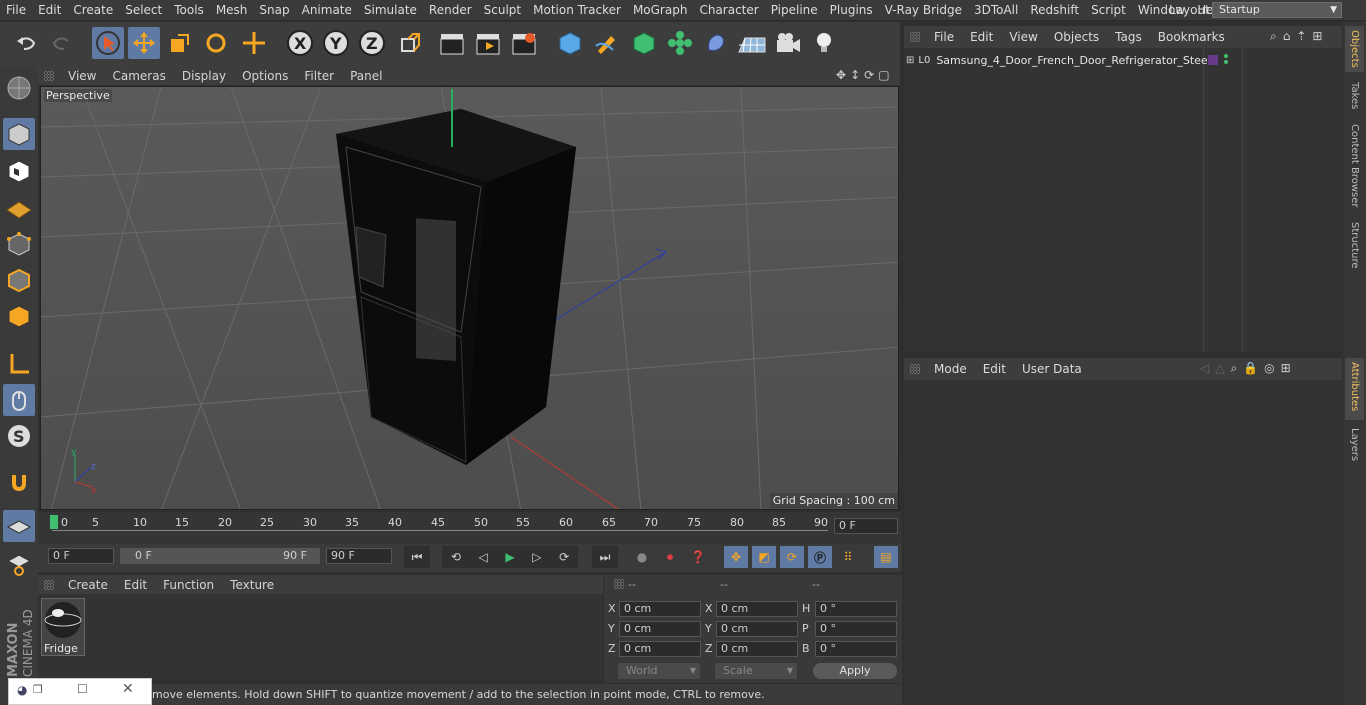 The width and height of the screenshot is (1366, 705). What do you see at coordinates (659, 671) in the screenshot?
I see `coord-mode-select: World ▼` at bounding box center [659, 671].